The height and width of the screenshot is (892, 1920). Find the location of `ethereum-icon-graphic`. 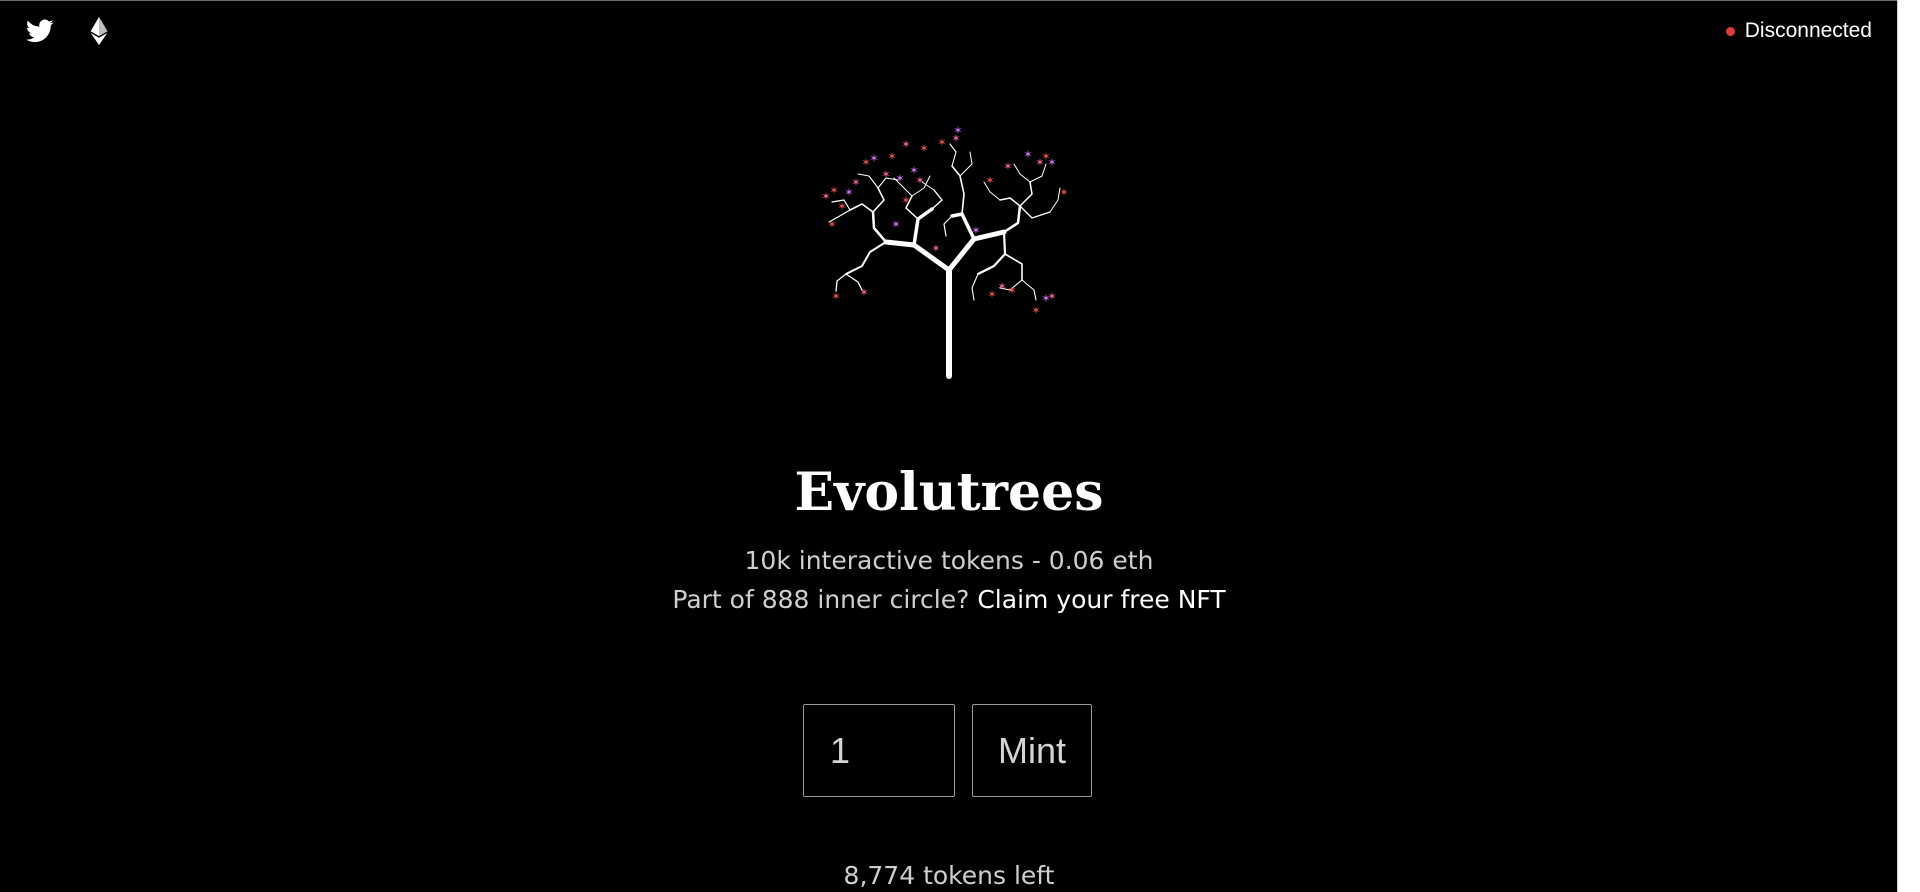

ethereum-icon-graphic is located at coordinates (99, 31).